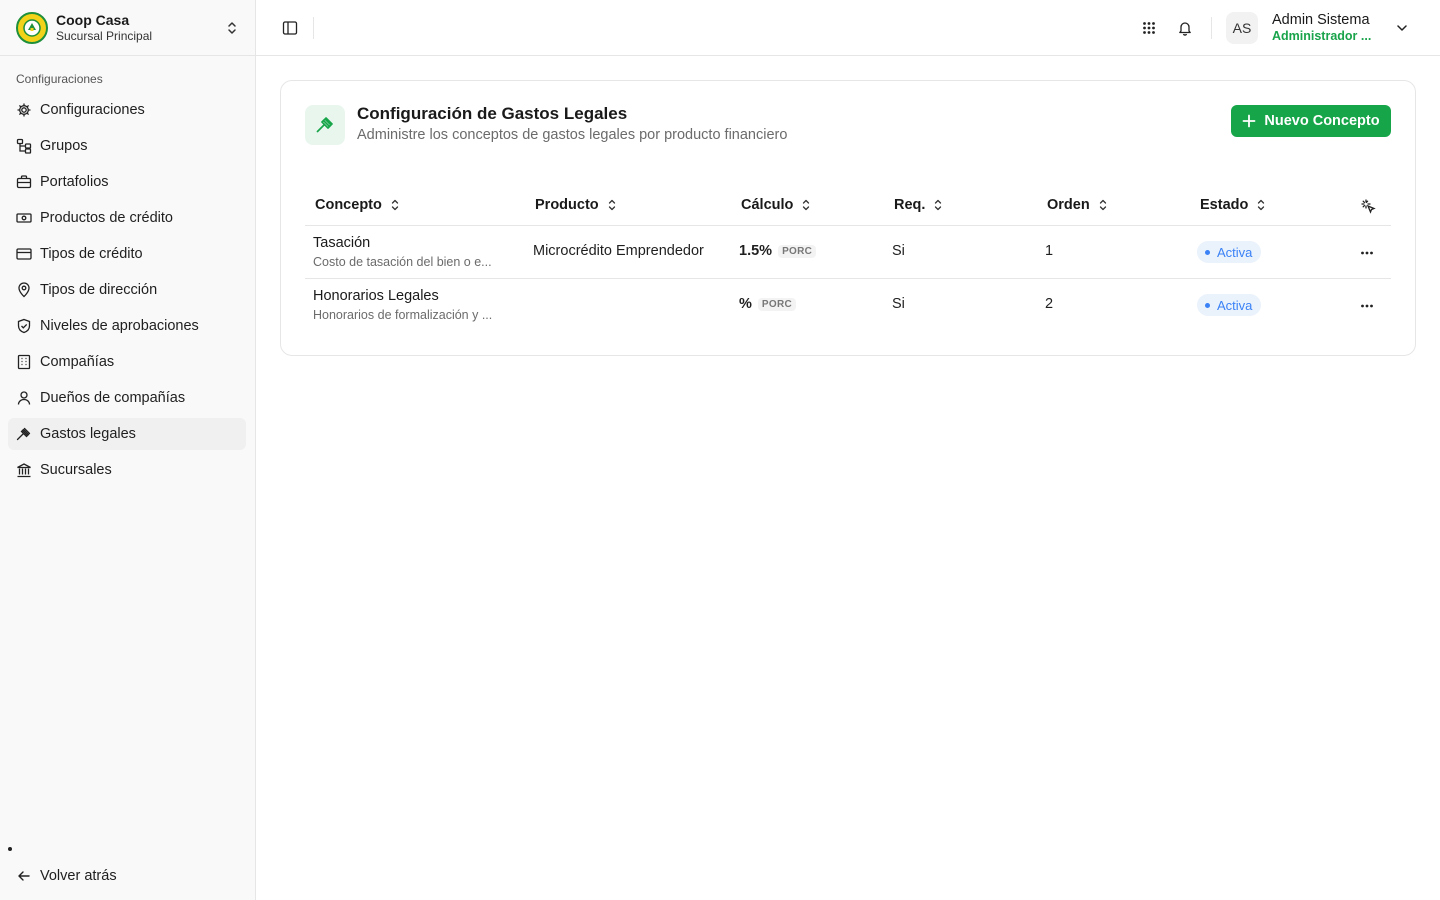 The image size is (1440, 900). Describe the element at coordinates (313, 28) in the screenshot. I see `header-divider` at that location.